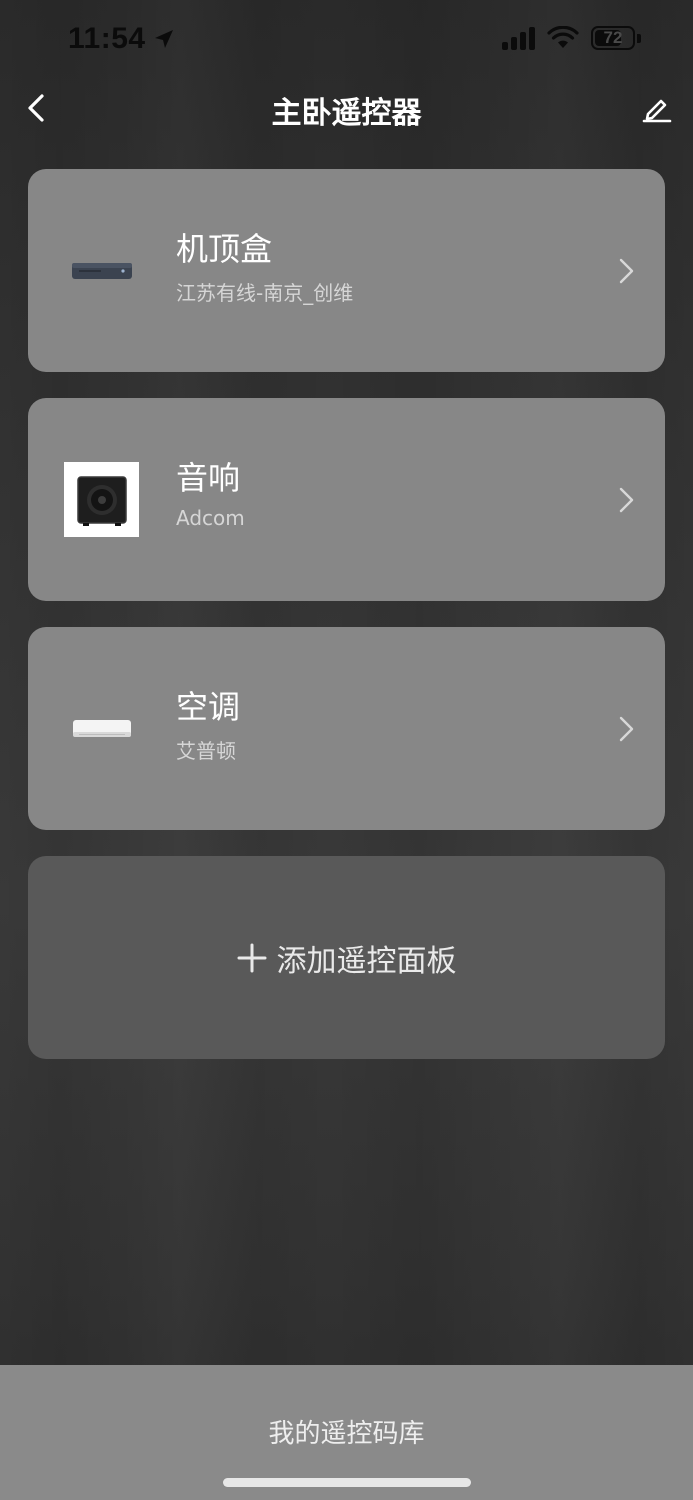  I want to click on status-time: 11:54, so click(122, 39).